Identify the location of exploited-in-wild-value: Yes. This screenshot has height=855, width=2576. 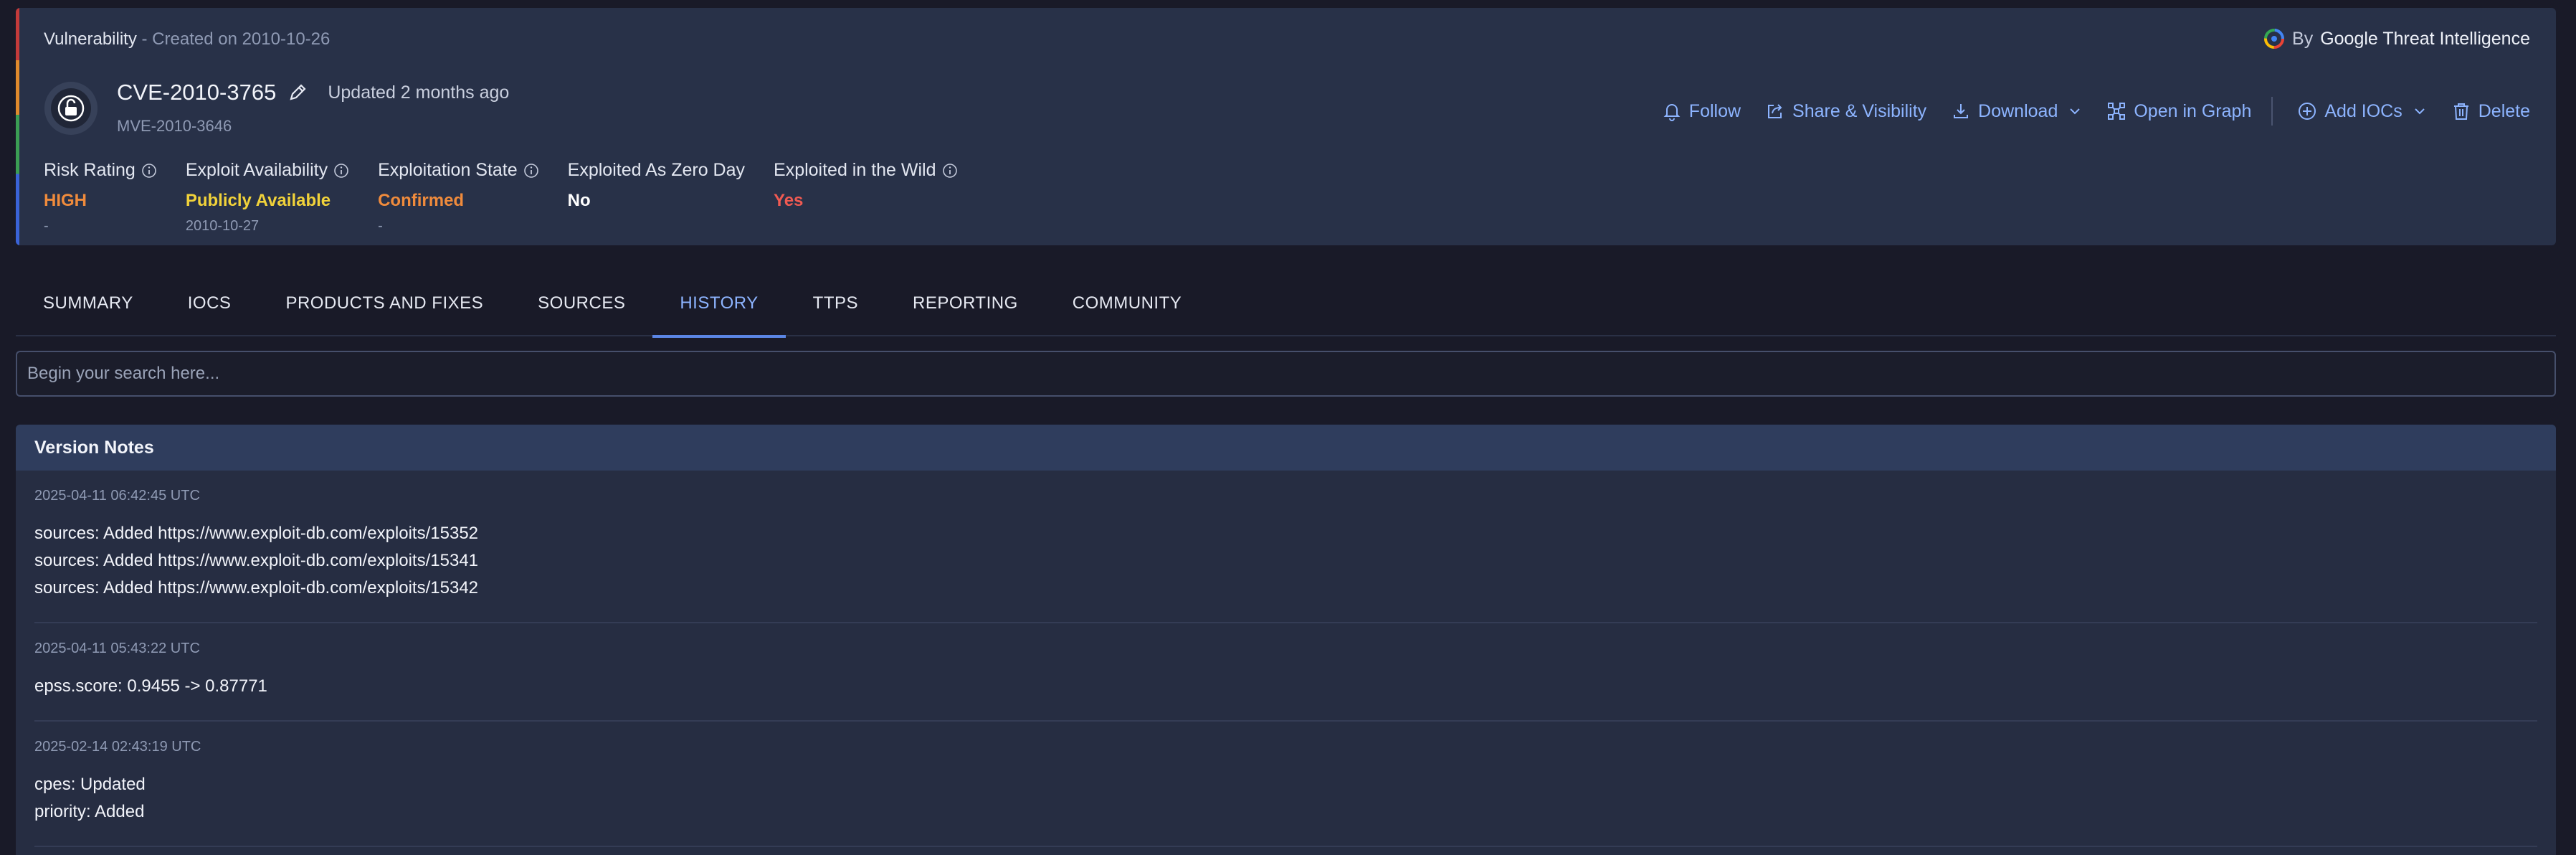
(789, 200).